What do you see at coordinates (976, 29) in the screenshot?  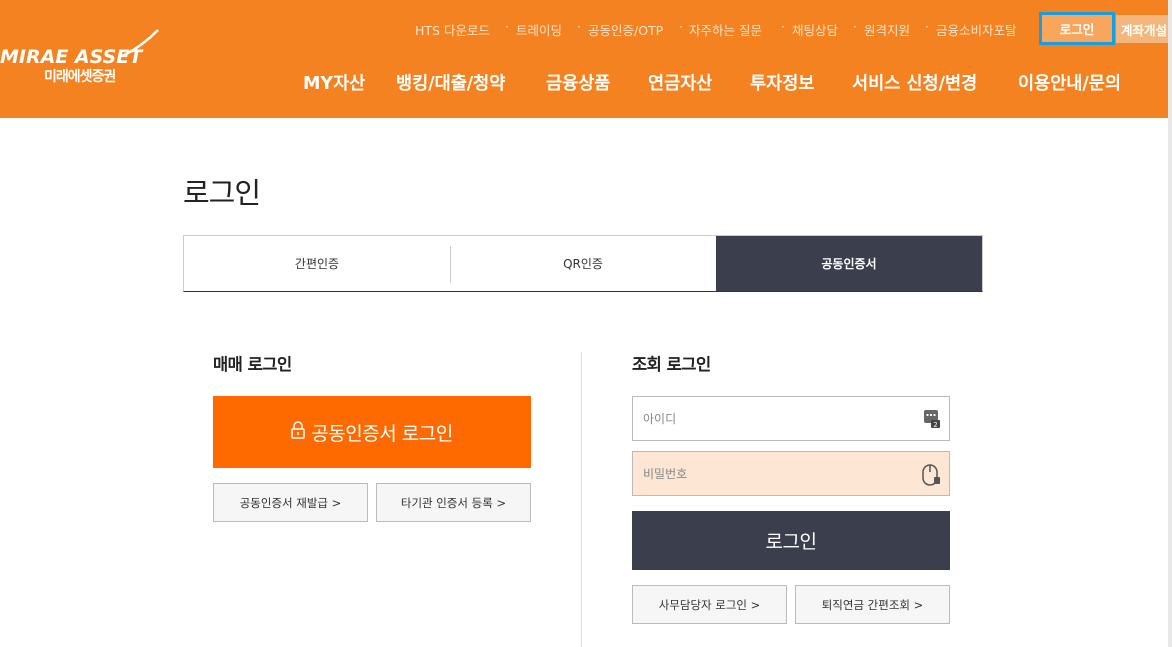 I see `util-link-consumer: 금융소비자포탈` at bounding box center [976, 29].